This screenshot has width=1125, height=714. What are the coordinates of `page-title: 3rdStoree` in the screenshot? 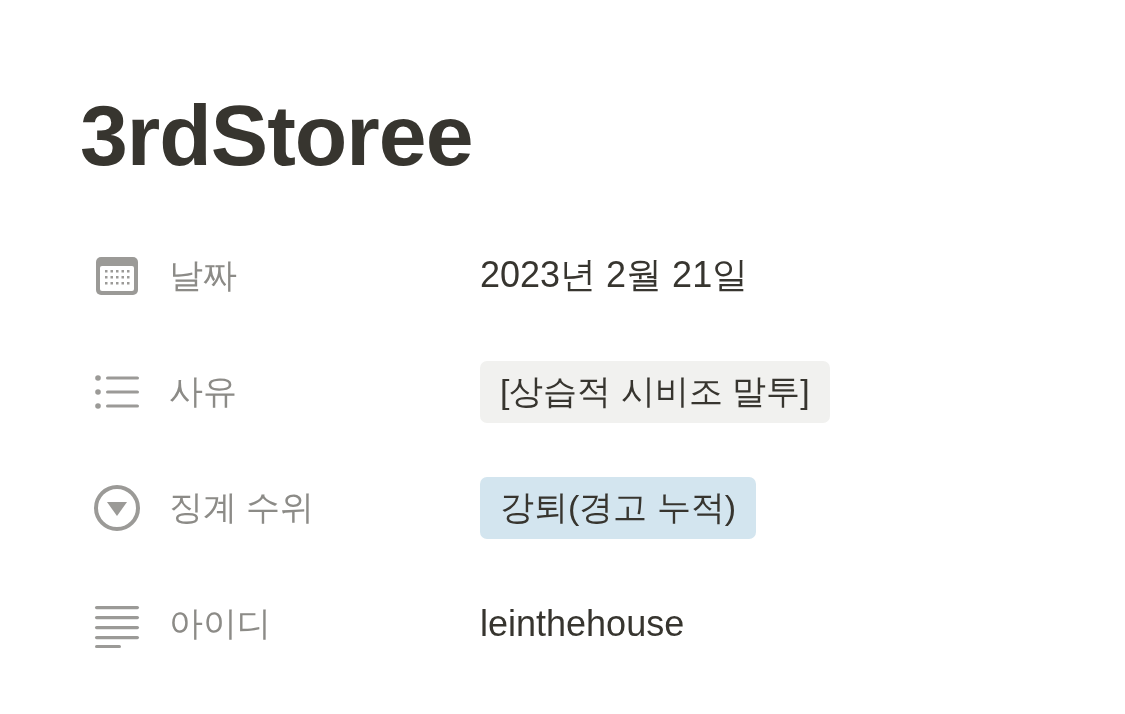 It's located at (277, 135).